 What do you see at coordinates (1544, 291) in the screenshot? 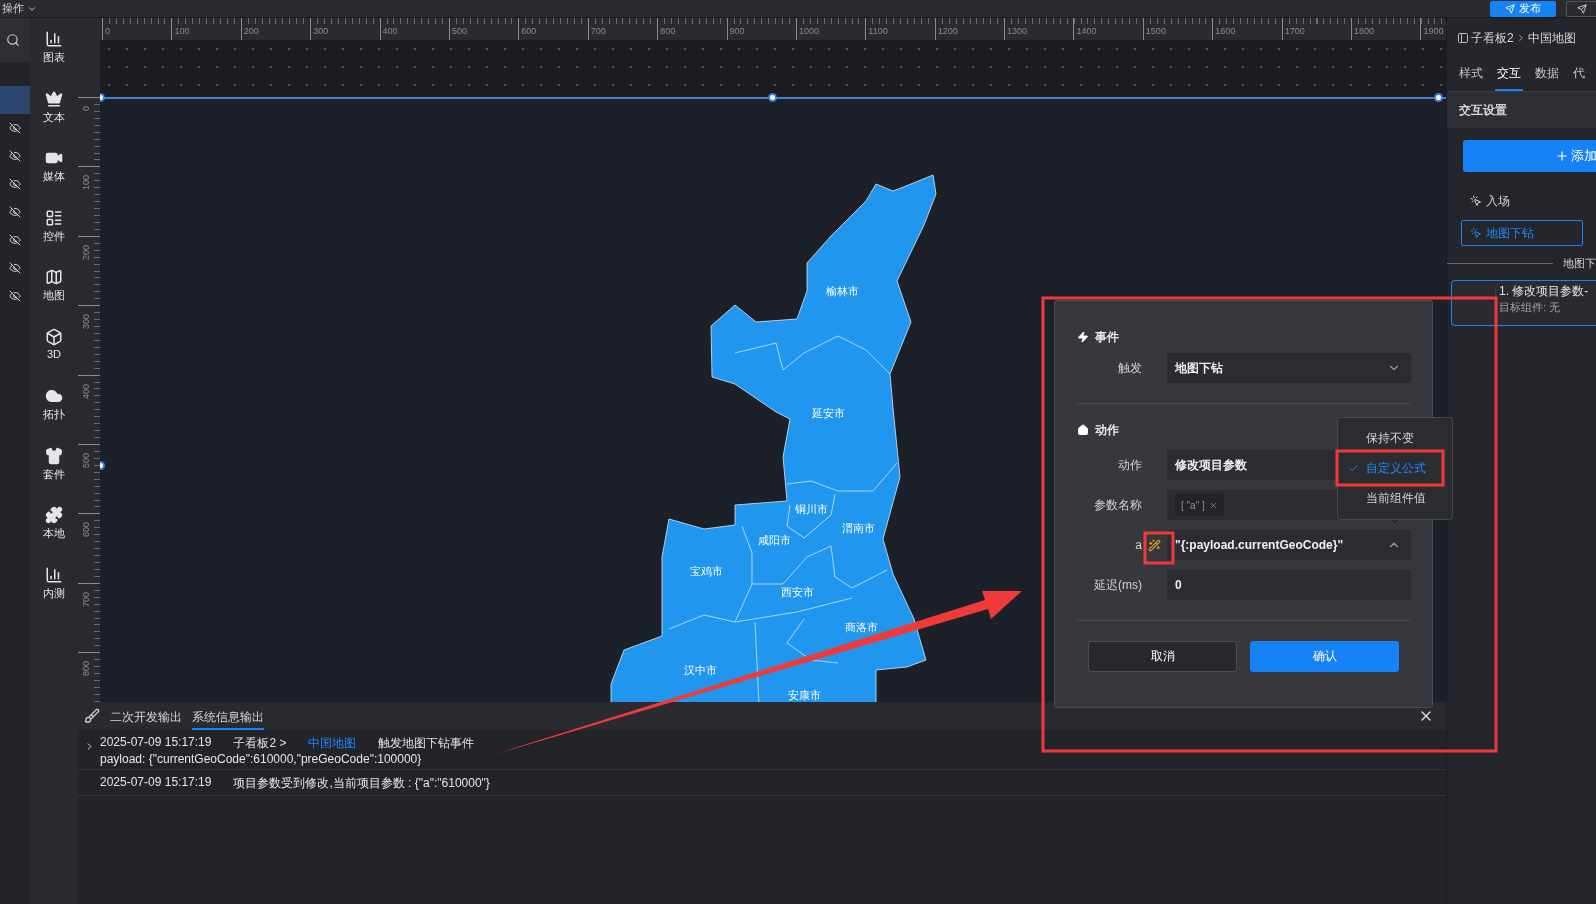
I see `action-title: 1. 修改项目参数-` at bounding box center [1544, 291].